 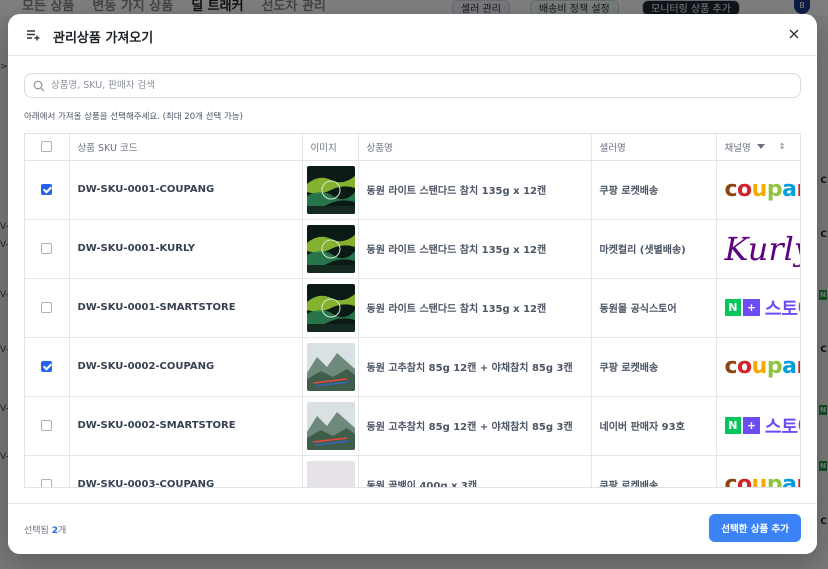 What do you see at coordinates (475, 147) in the screenshot?
I see `column-header-name: 상품명` at bounding box center [475, 147].